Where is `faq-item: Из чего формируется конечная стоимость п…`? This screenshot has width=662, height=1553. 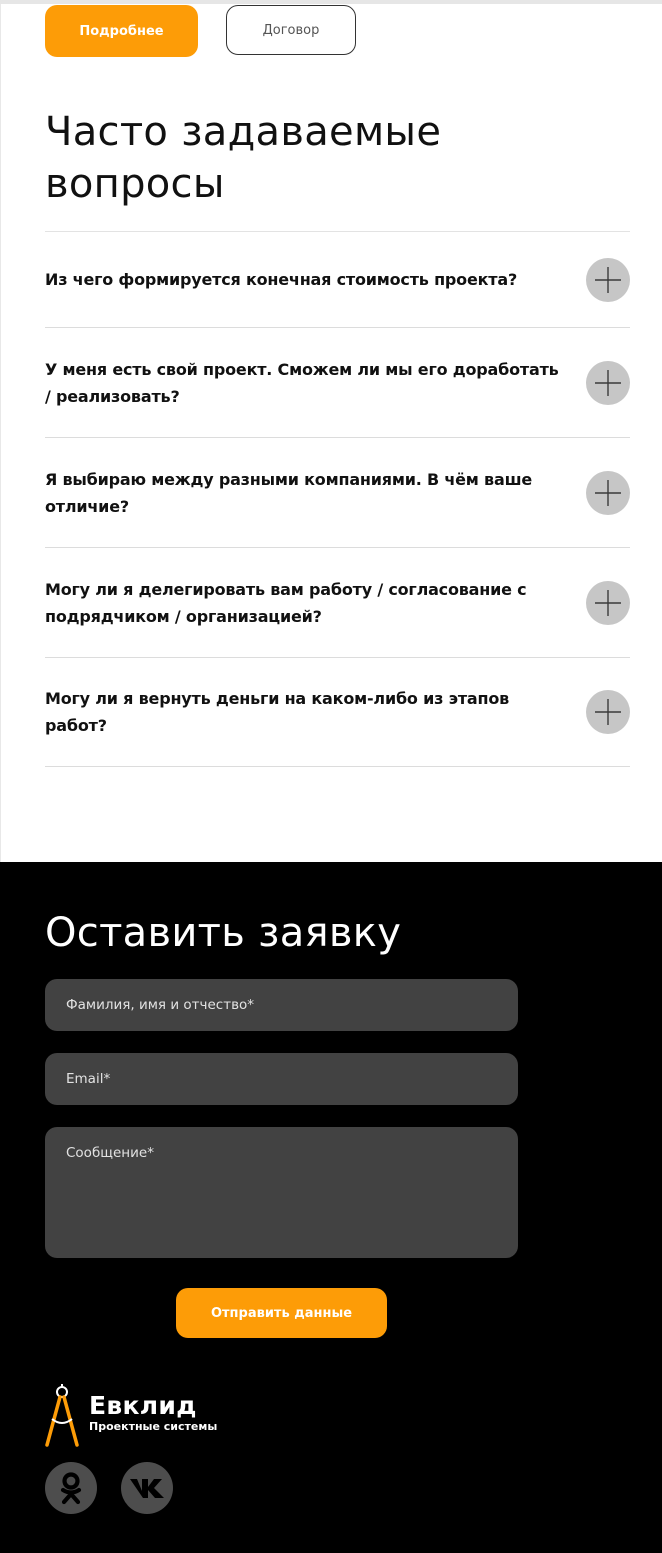 faq-item: Из чего формируется конечная стоимость п… is located at coordinates (337, 280).